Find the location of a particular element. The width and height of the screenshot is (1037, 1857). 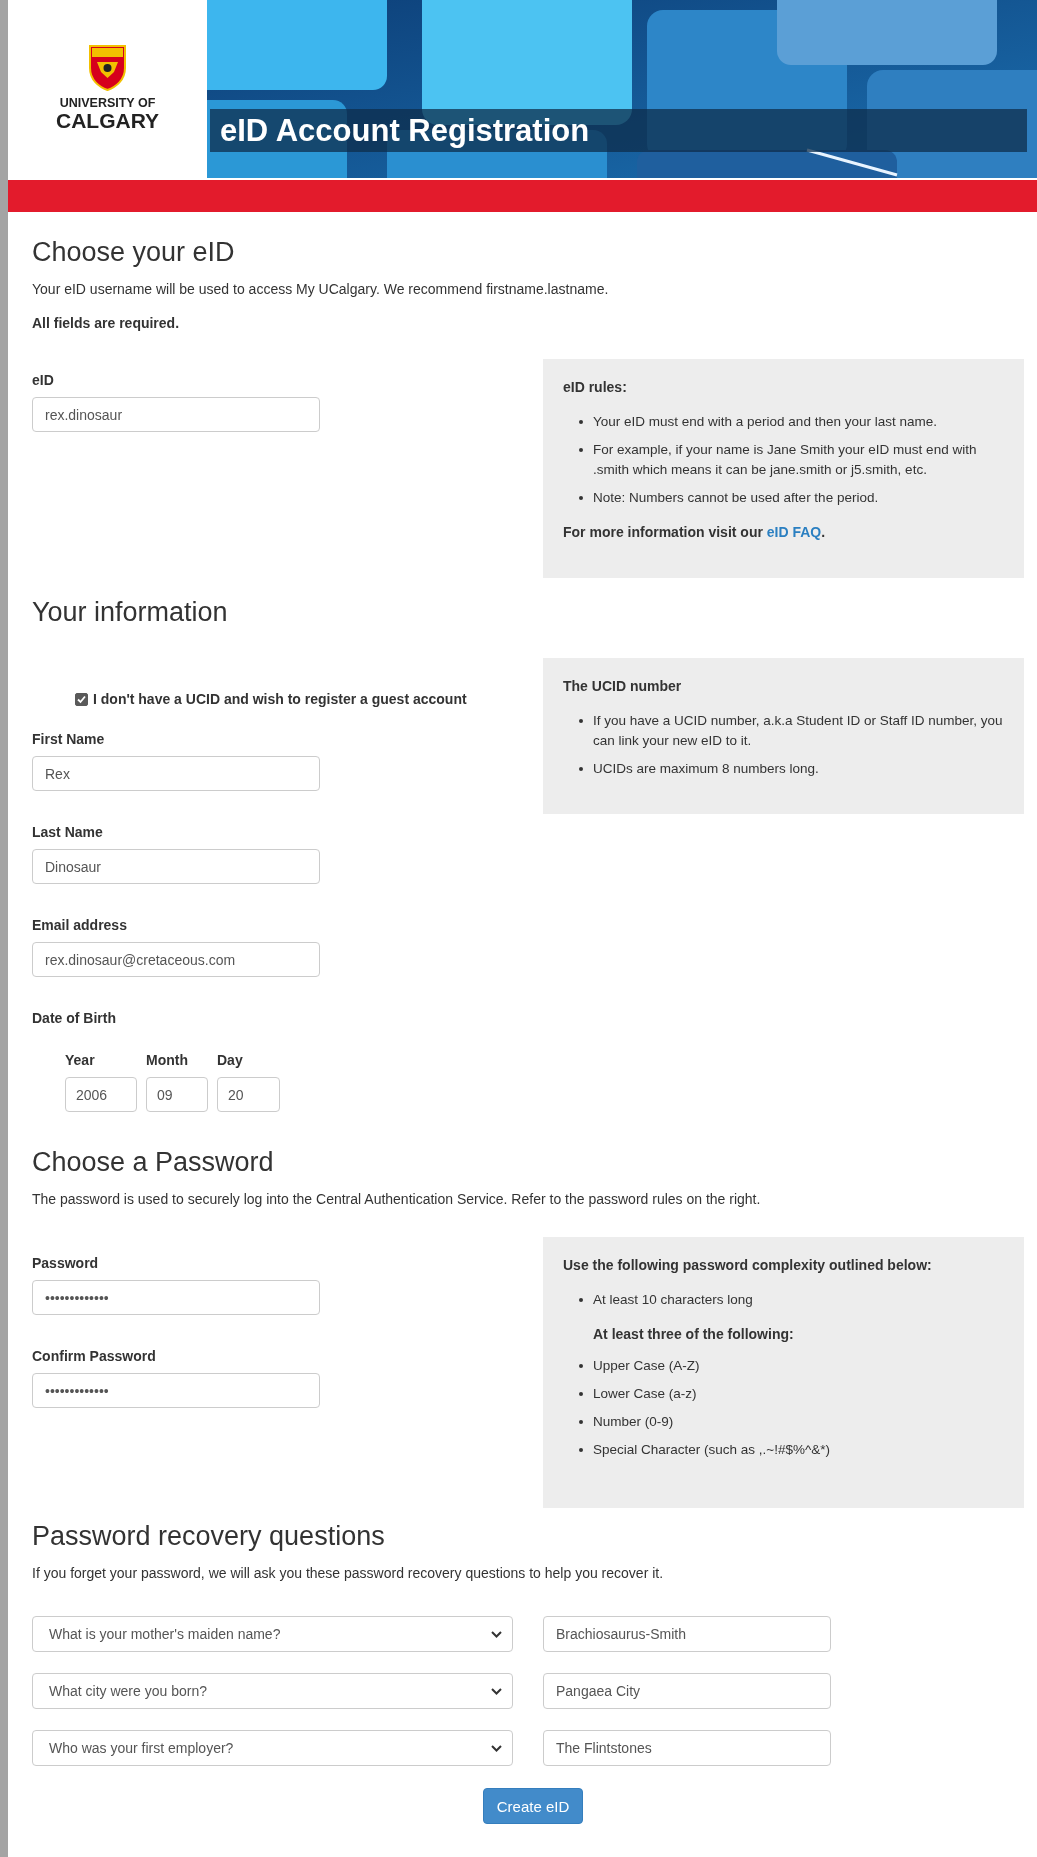

input-field: 2006 is located at coordinates (101, 1094).